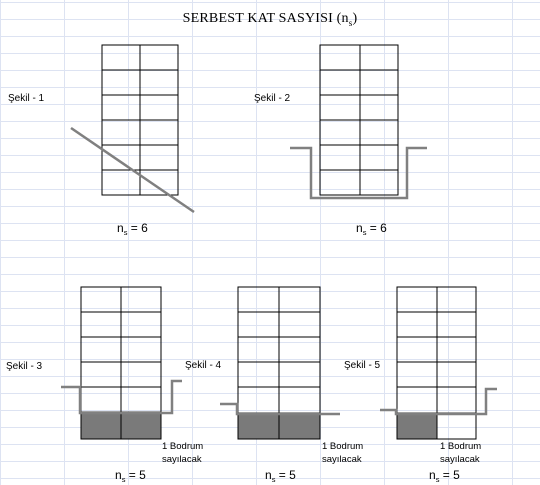 The image size is (540, 485). Describe the element at coordinates (274, 385) in the screenshot. I see `figure-4: Şekil - 4 1 Bodrum sayılacak ns = 5` at that location.